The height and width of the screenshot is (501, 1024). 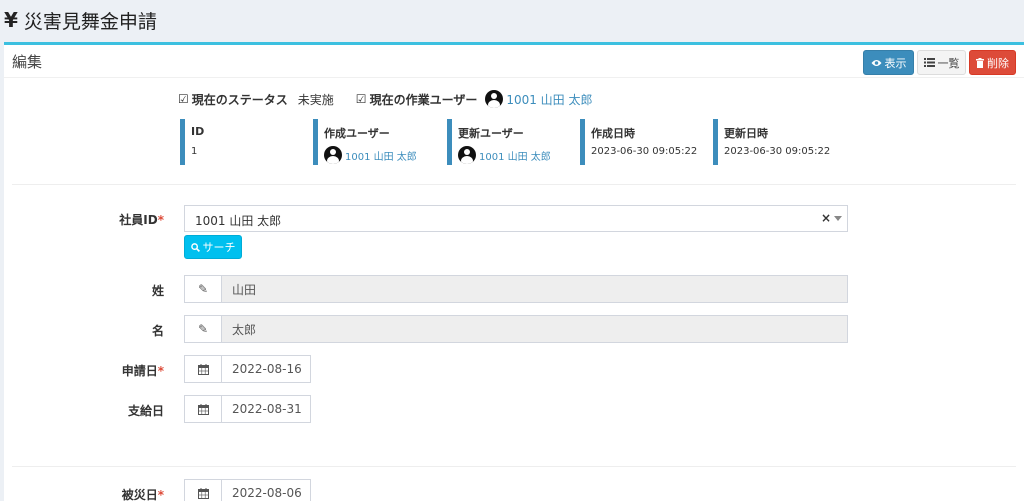 What do you see at coordinates (142, 371) in the screenshot?
I see `apply-date-label: 申請日*` at bounding box center [142, 371].